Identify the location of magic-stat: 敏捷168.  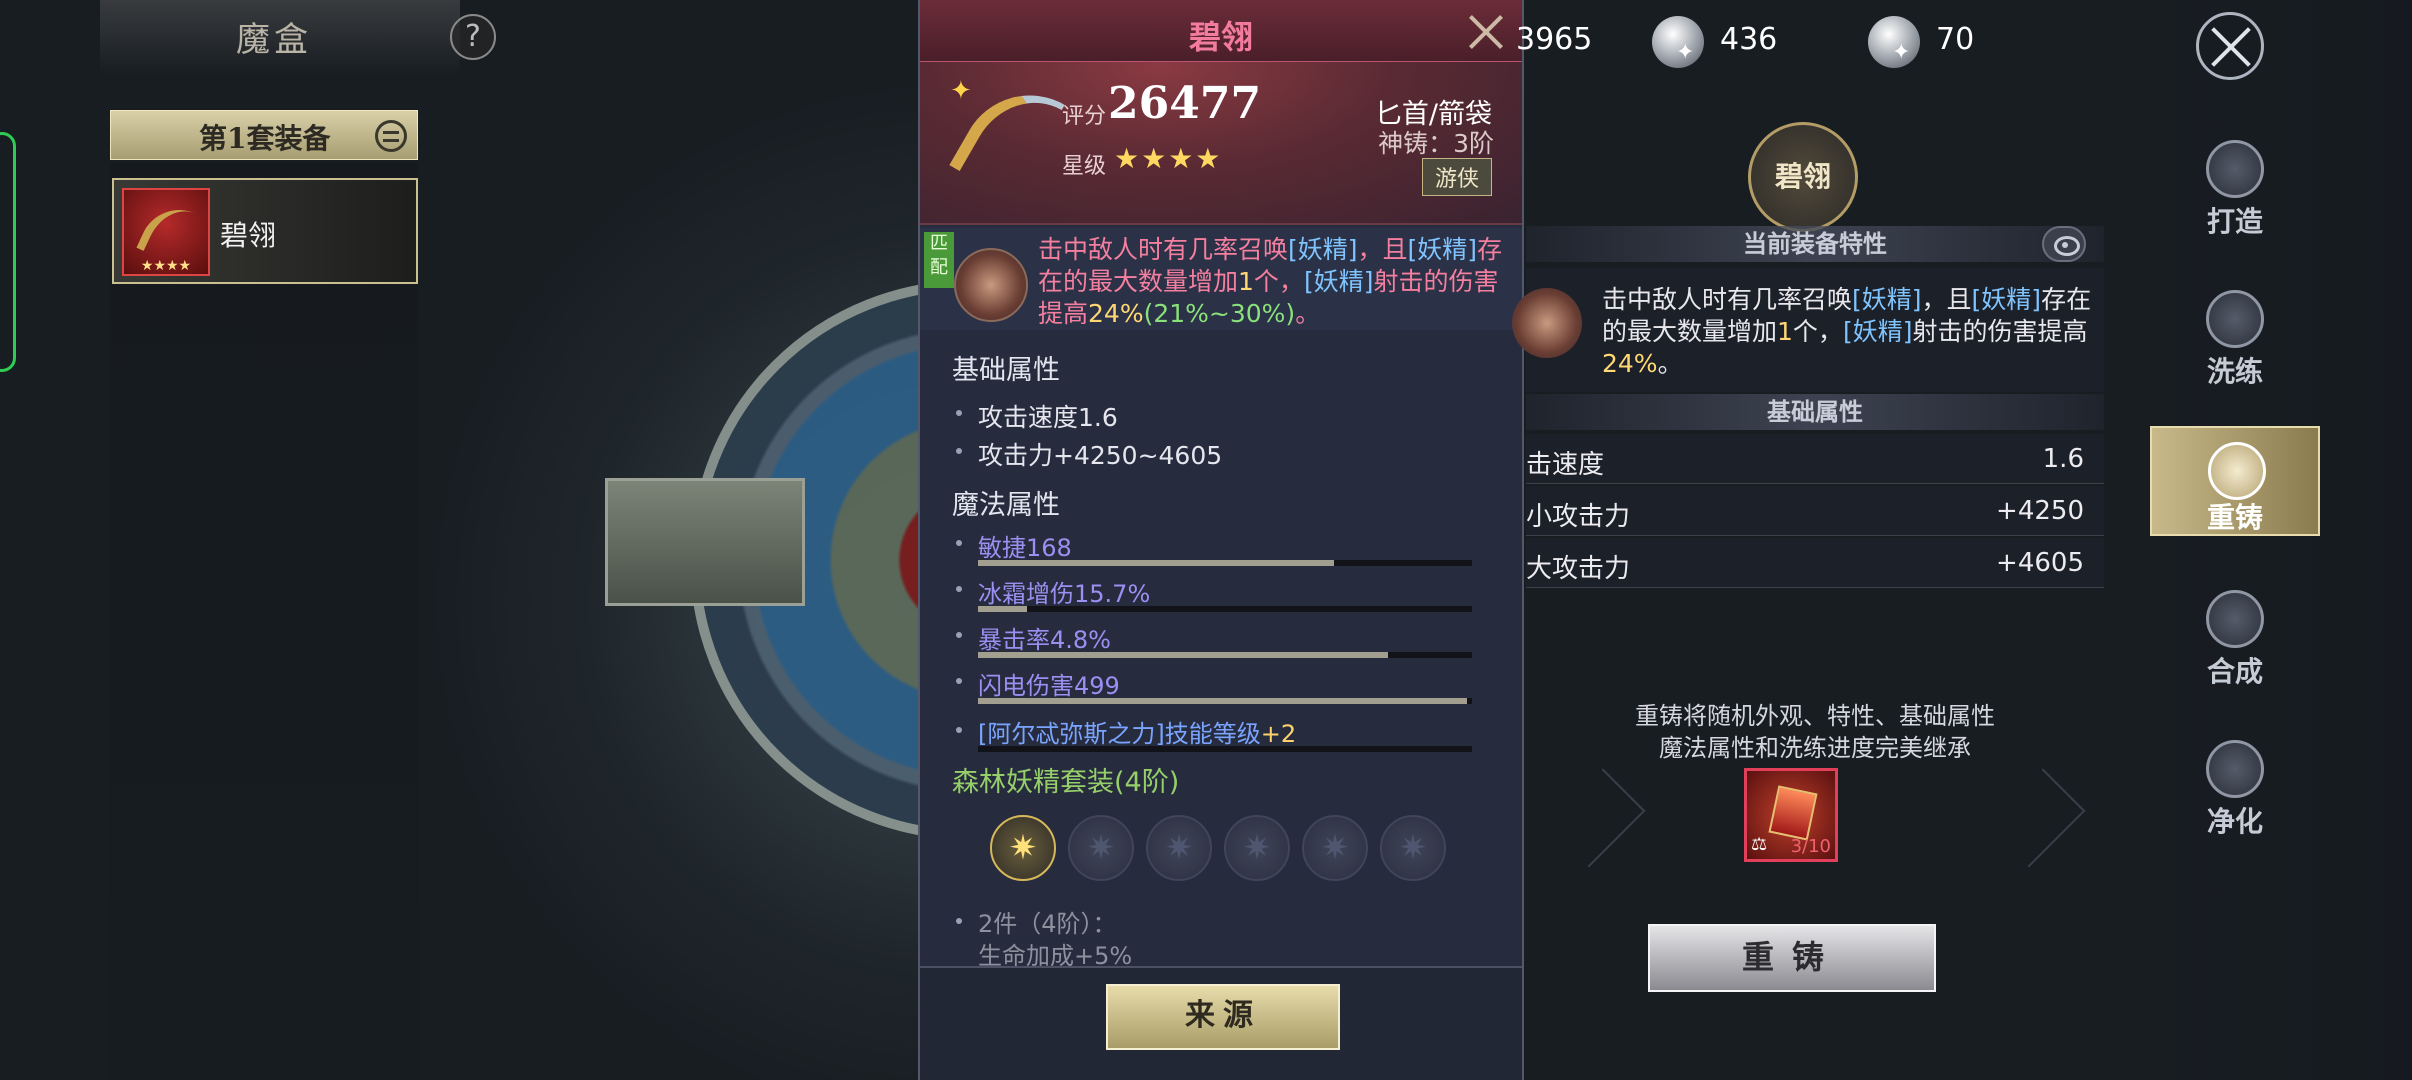
(1025, 548).